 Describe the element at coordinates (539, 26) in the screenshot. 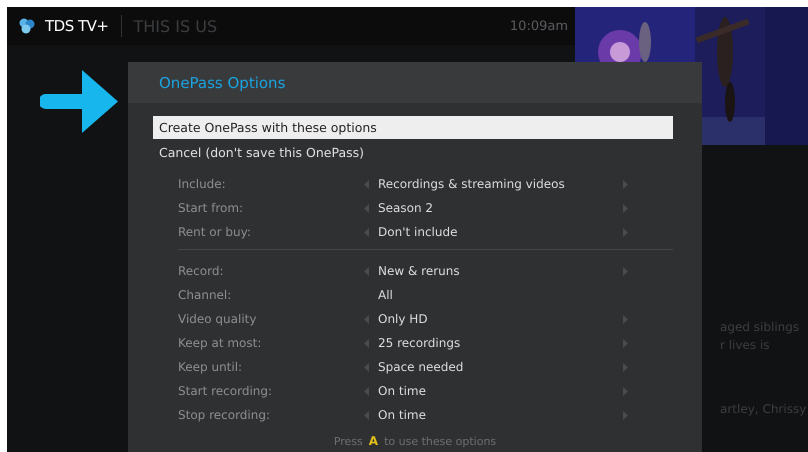

I see `clock: 10:09am` at that location.